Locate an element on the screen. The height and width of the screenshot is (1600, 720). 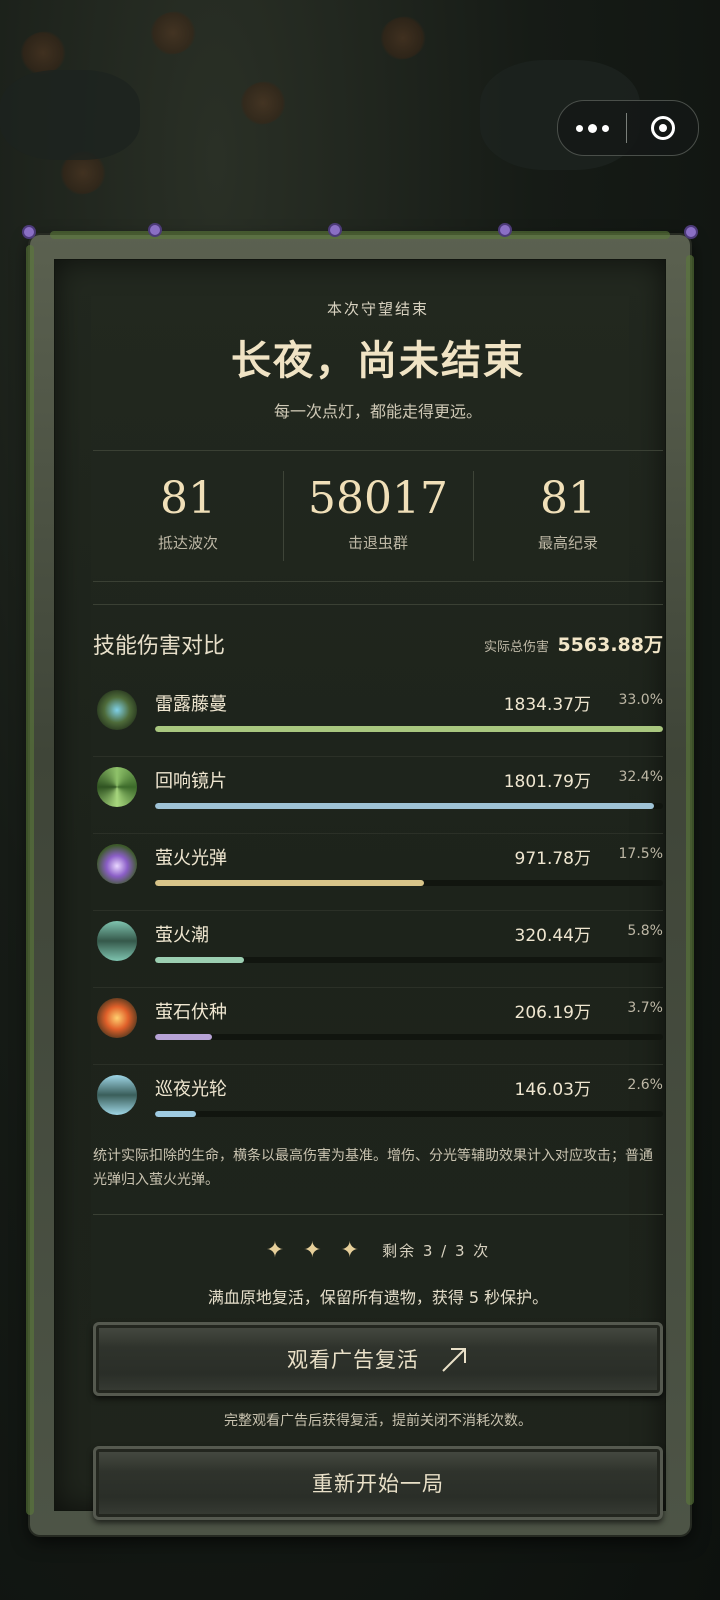
total-damage-label: 实际总伤害 is located at coordinates (516, 647).